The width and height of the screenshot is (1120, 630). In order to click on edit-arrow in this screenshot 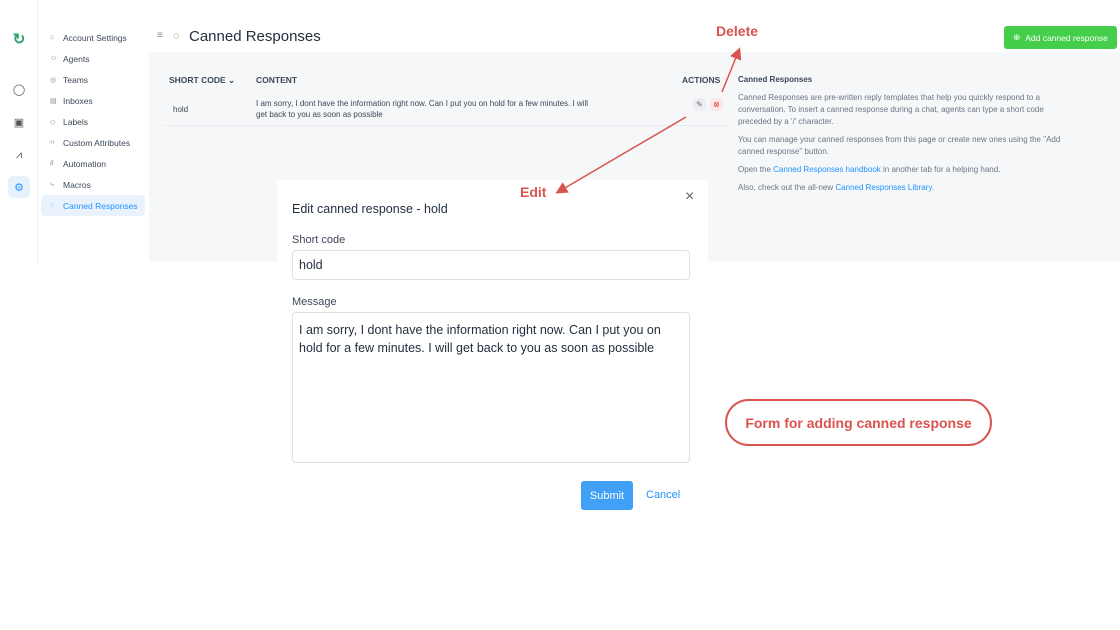, I will do `click(621, 155)`.